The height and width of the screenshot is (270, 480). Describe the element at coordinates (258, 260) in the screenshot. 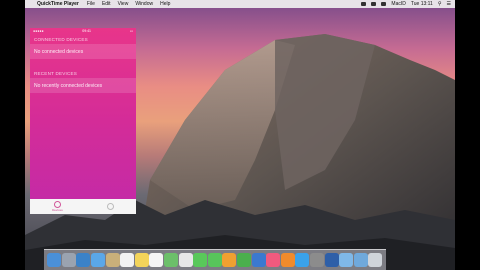

I see `keynote-icon` at that location.